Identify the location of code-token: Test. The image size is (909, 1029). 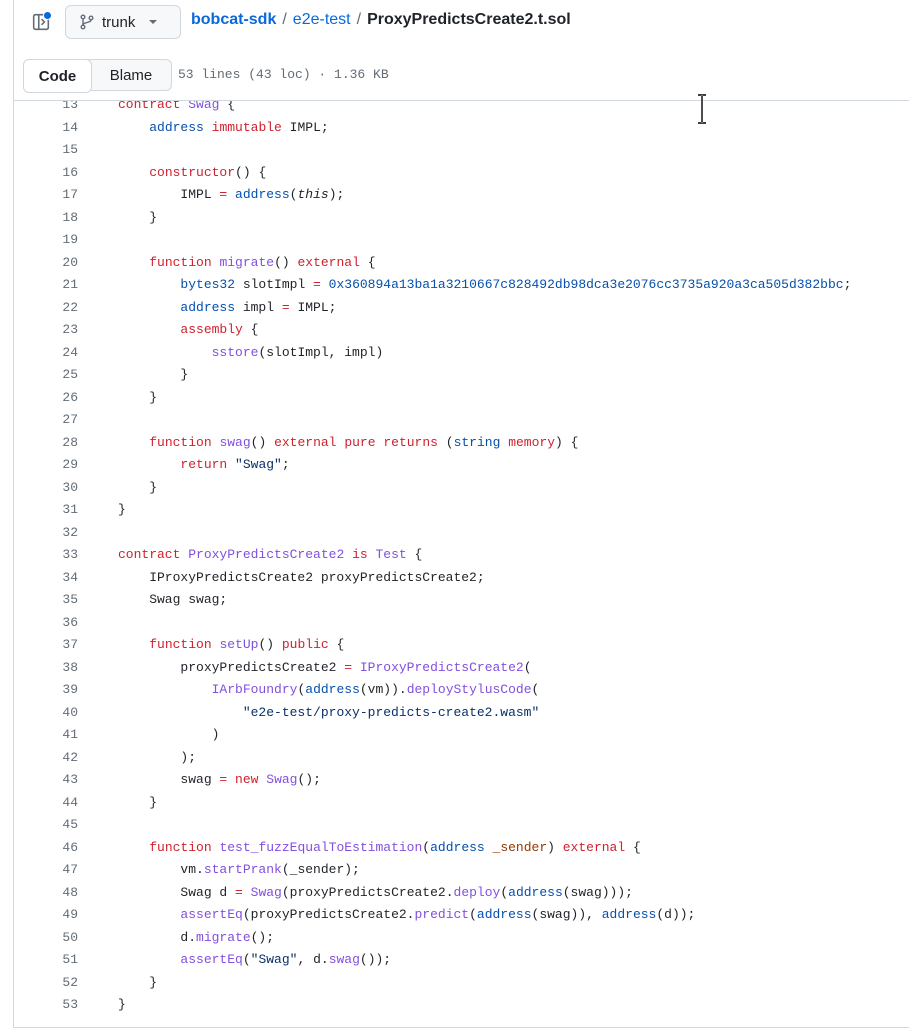
(391, 554).